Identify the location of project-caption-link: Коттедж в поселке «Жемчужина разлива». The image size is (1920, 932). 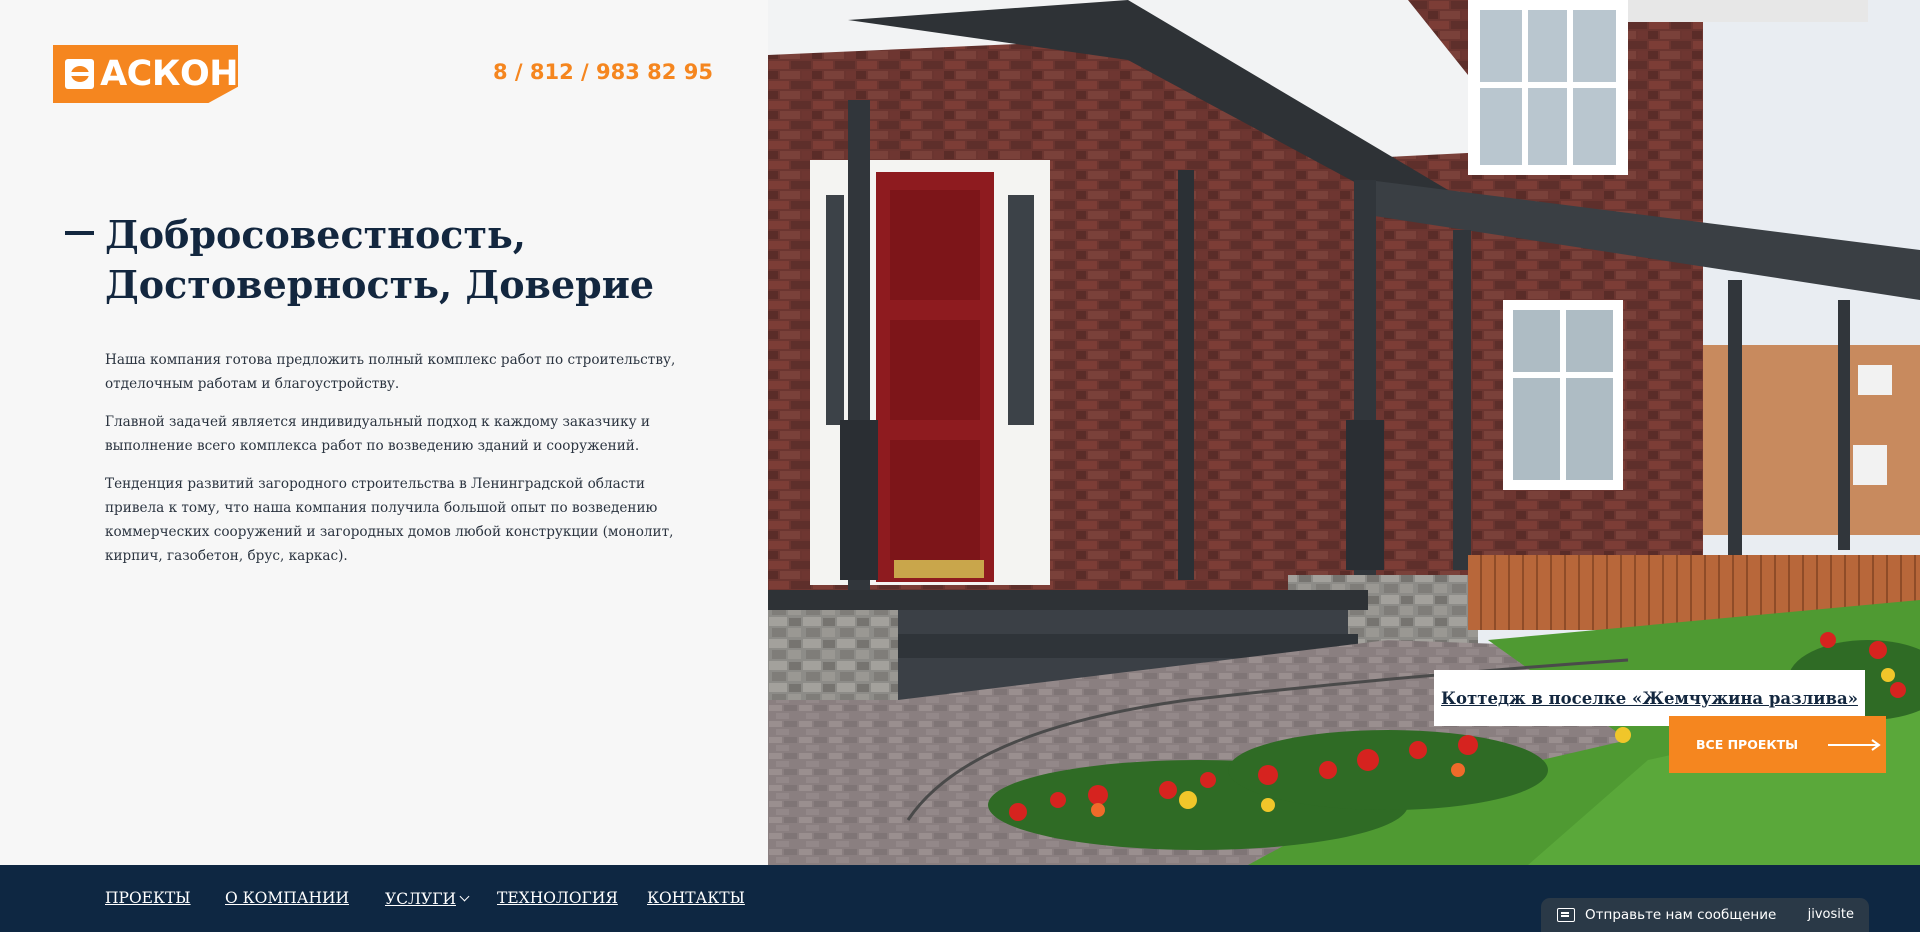
(1649, 698).